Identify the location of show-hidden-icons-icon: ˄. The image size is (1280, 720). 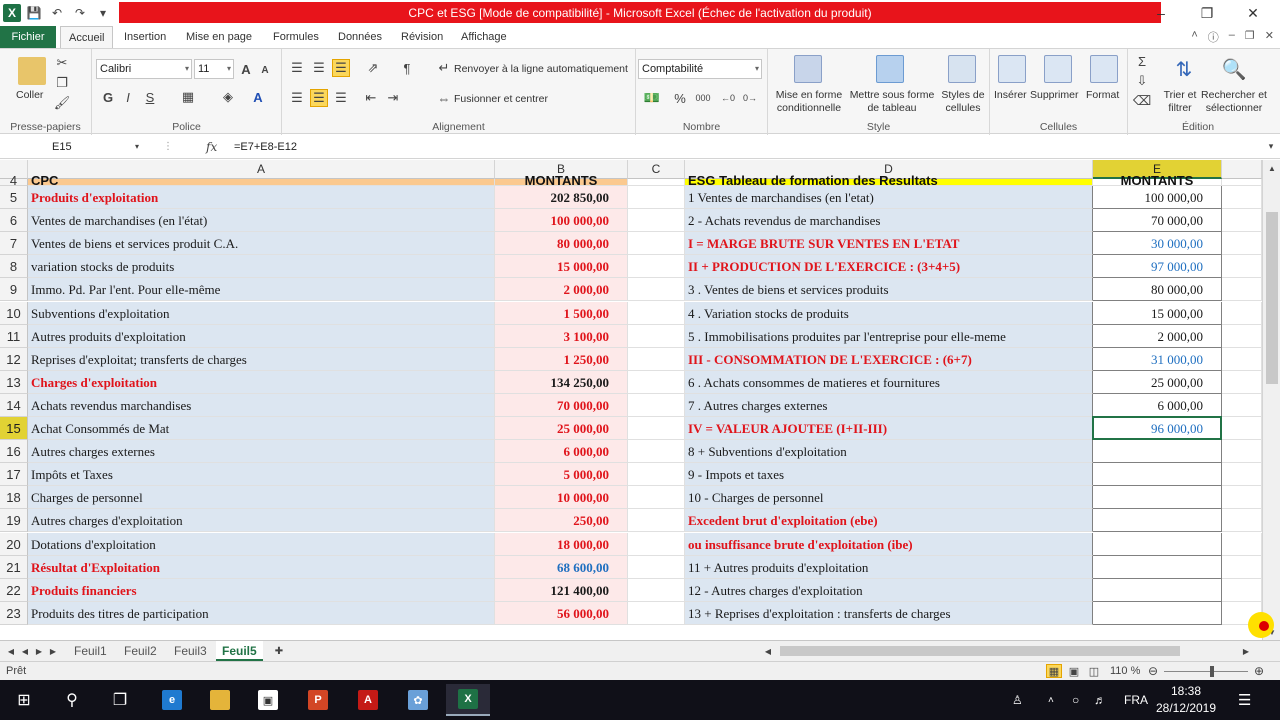
(1051, 700).